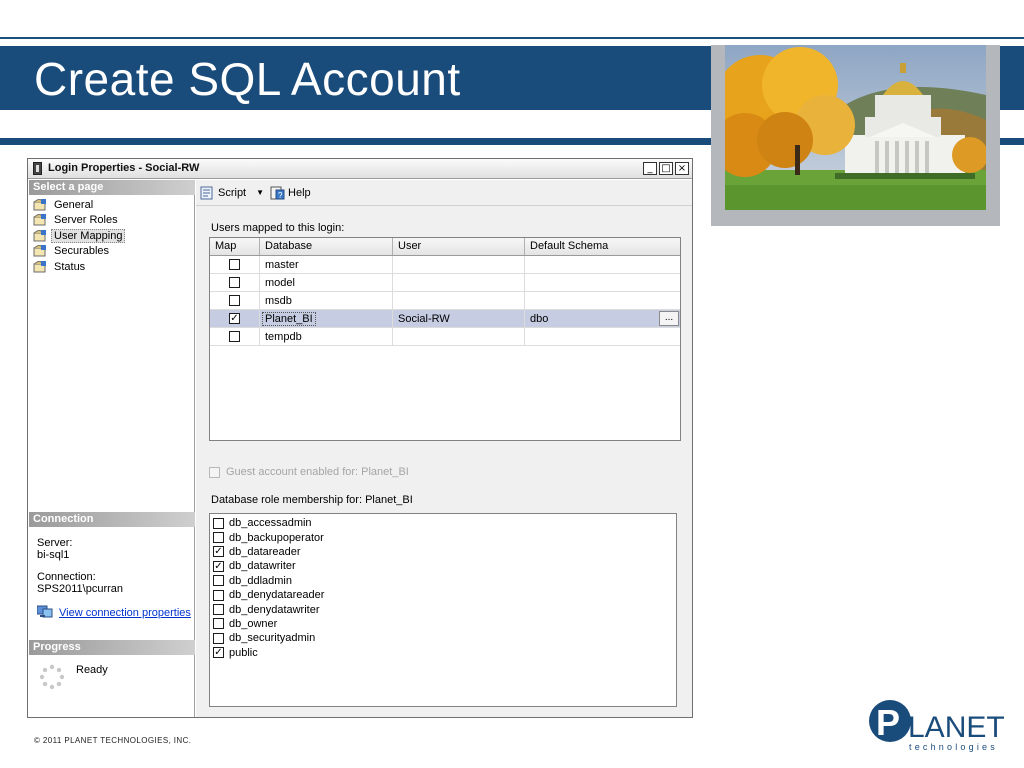 This screenshot has height=768, width=1024. I want to click on script-label: Script, so click(232, 192).